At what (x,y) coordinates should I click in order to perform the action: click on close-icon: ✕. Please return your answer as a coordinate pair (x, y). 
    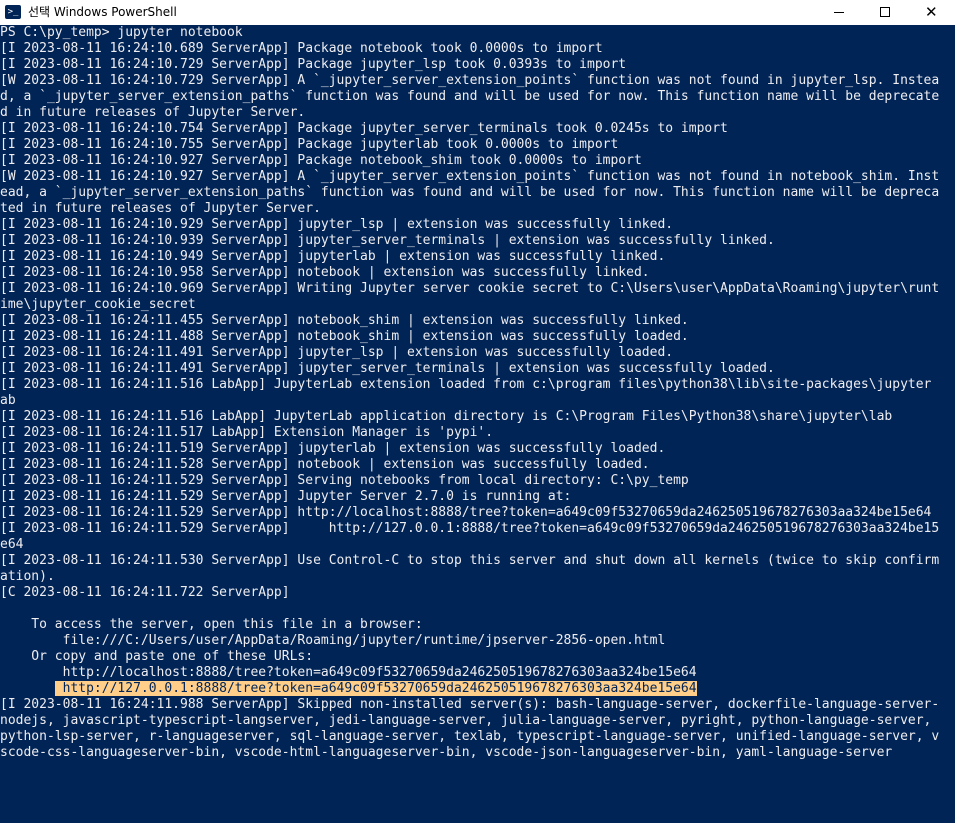
    Looking at the image, I should click on (931, 12).